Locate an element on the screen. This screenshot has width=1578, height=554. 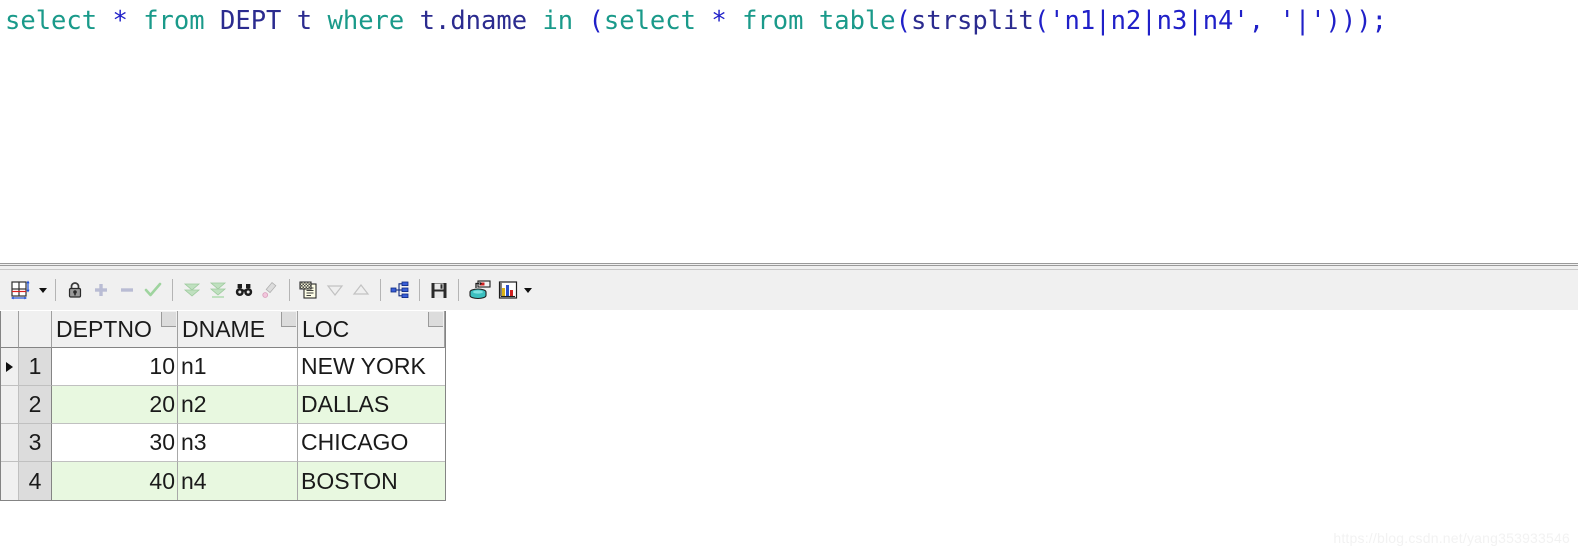
chart-icon is located at coordinates (508, 290).